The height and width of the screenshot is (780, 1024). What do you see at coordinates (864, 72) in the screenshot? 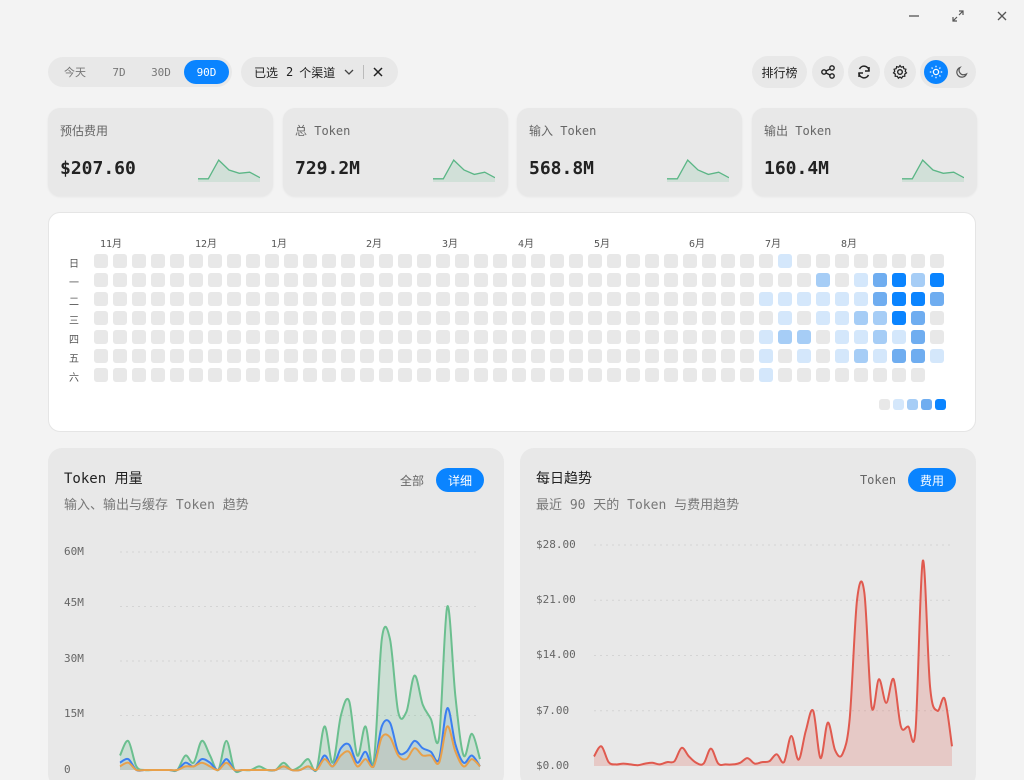
I see `refresh-button` at bounding box center [864, 72].